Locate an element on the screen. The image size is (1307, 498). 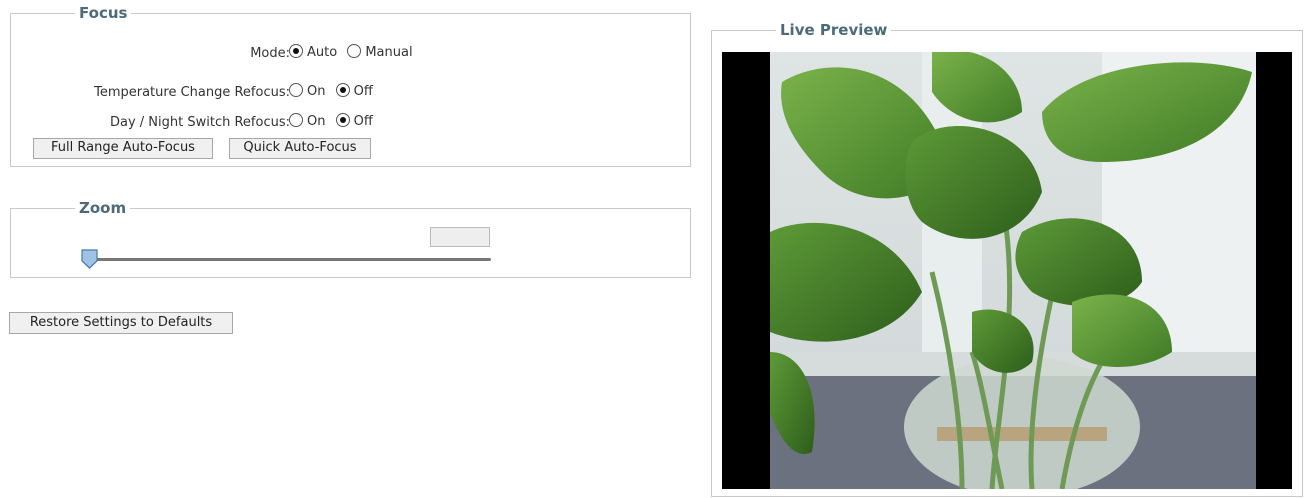
quick-autofocus-button: Quick Auto-Focus is located at coordinates (300, 148).